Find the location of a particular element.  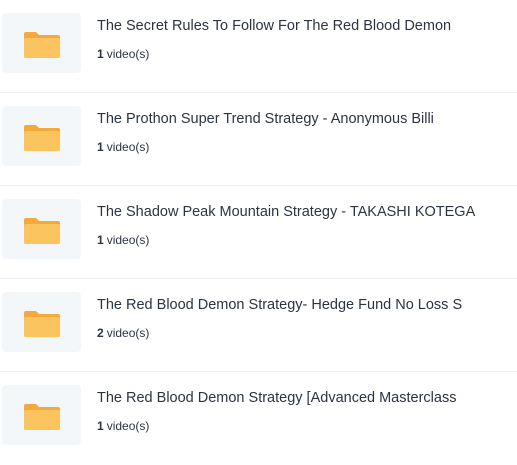

video-count-number: 2 is located at coordinates (100, 333).